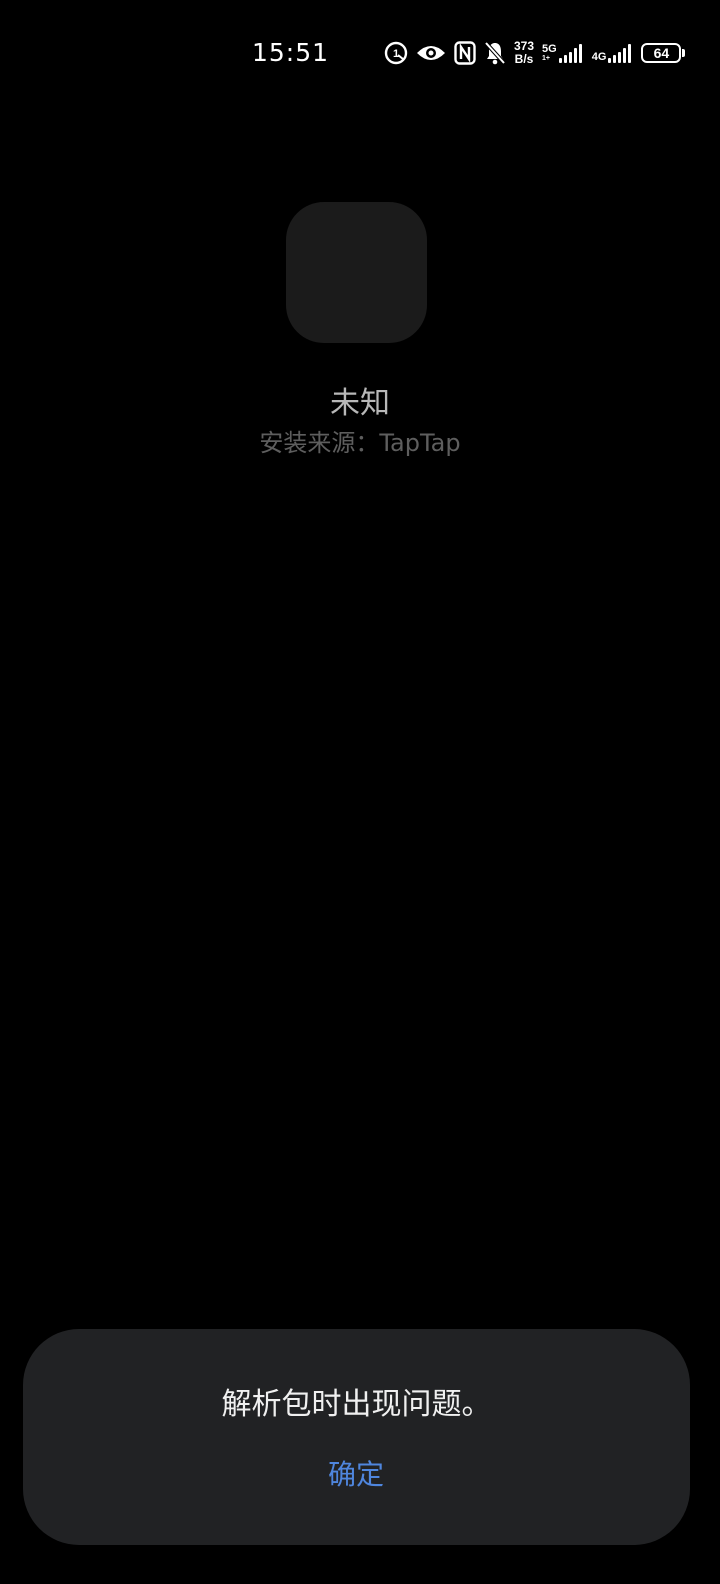  I want to click on app-icon-placeholder, so click(356, 272).